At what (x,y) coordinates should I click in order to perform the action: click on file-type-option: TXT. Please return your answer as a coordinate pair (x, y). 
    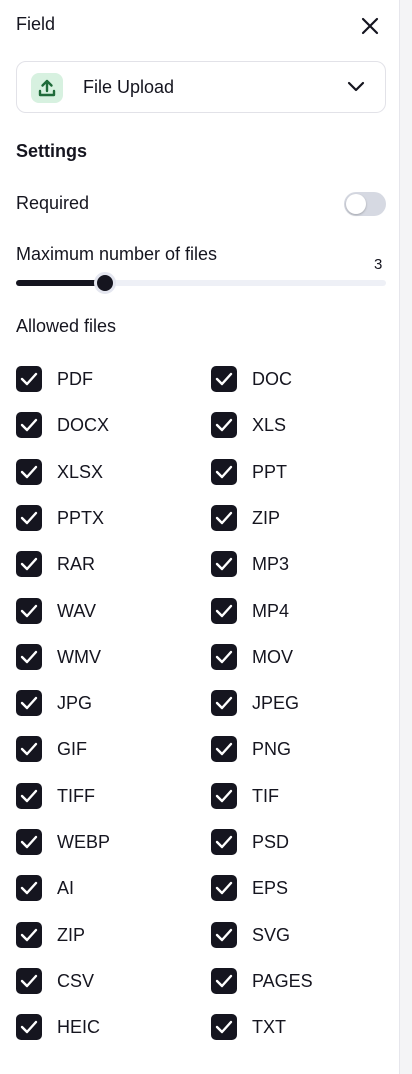
    Looking at the image, I should click on (301, 1027).